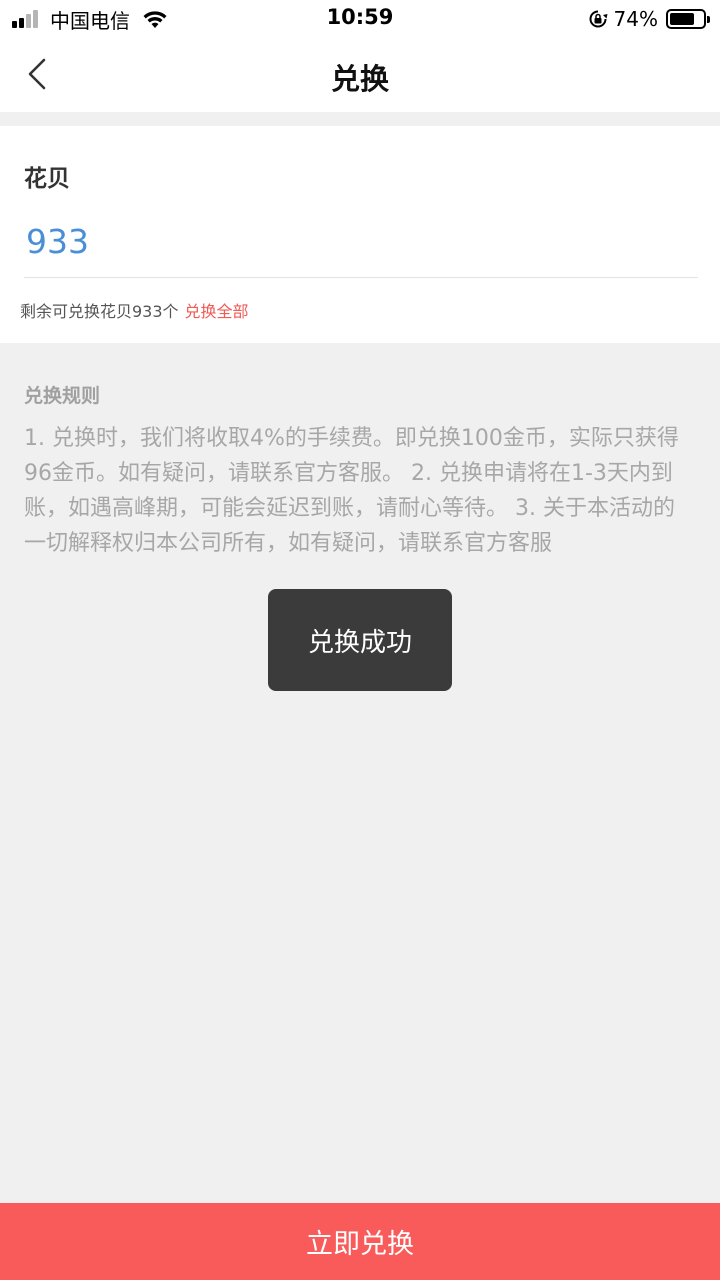 The width and height of the screenshot is (720, 1280). What do you see at coordinates (62, 396) in the screenshot?
I see `rules-title: 兑换规则` at bounding box center [62, 396].